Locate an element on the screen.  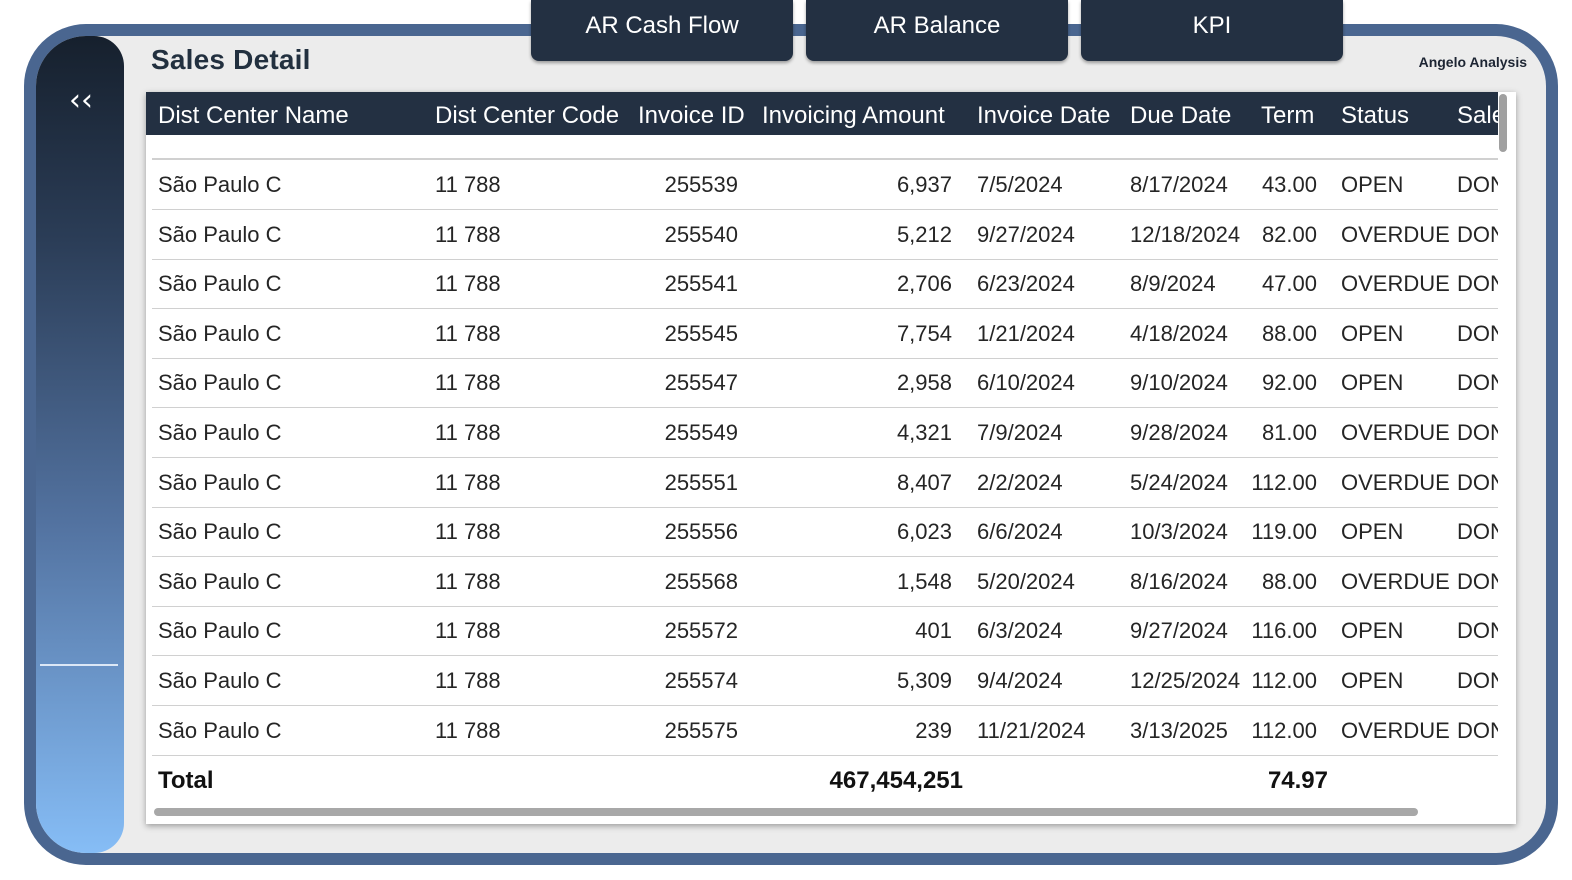
table-cell: 88.00 is located at coordinates (1289, 581).